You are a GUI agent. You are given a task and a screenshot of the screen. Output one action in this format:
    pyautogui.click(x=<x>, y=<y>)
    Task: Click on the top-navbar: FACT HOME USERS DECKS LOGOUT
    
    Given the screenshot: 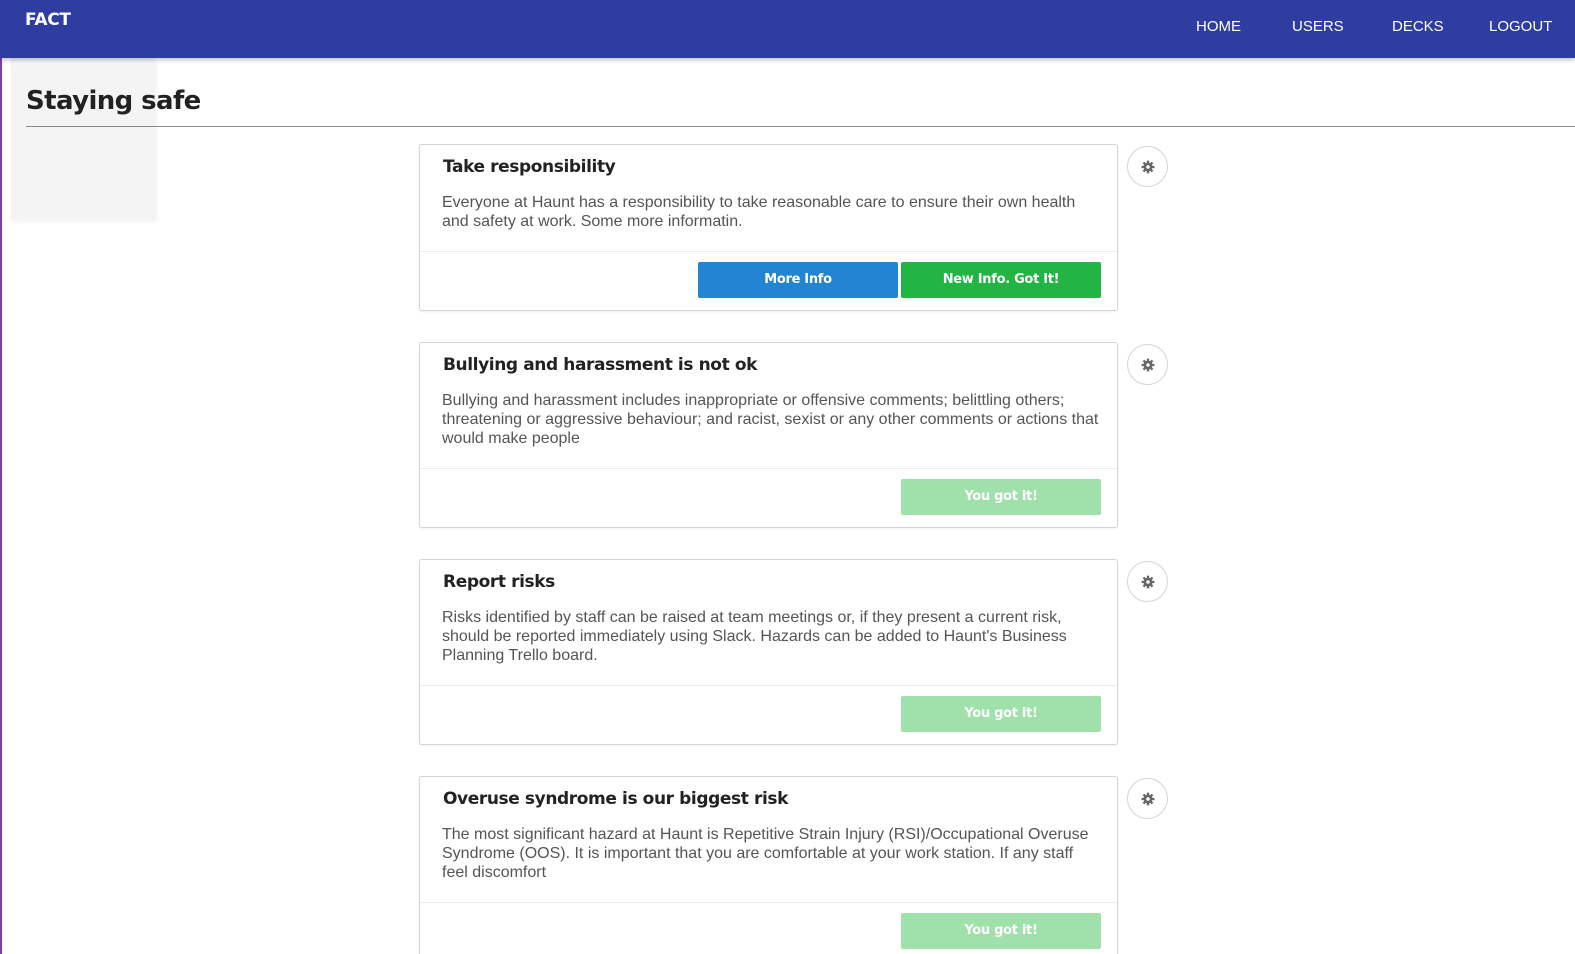 What is the action you would take?
    pyautogui.click(x=787, y=29)
    